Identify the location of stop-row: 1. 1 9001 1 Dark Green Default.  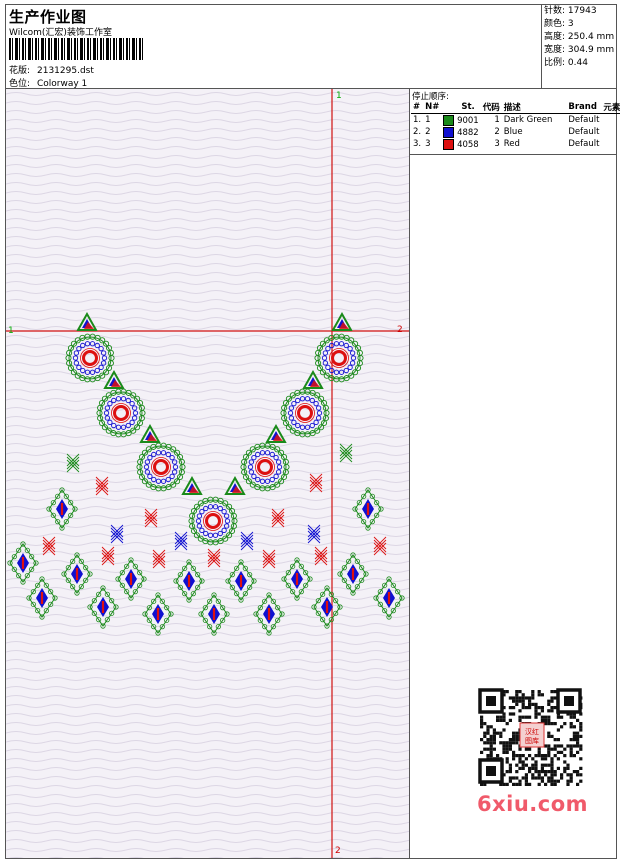
(506, 120).